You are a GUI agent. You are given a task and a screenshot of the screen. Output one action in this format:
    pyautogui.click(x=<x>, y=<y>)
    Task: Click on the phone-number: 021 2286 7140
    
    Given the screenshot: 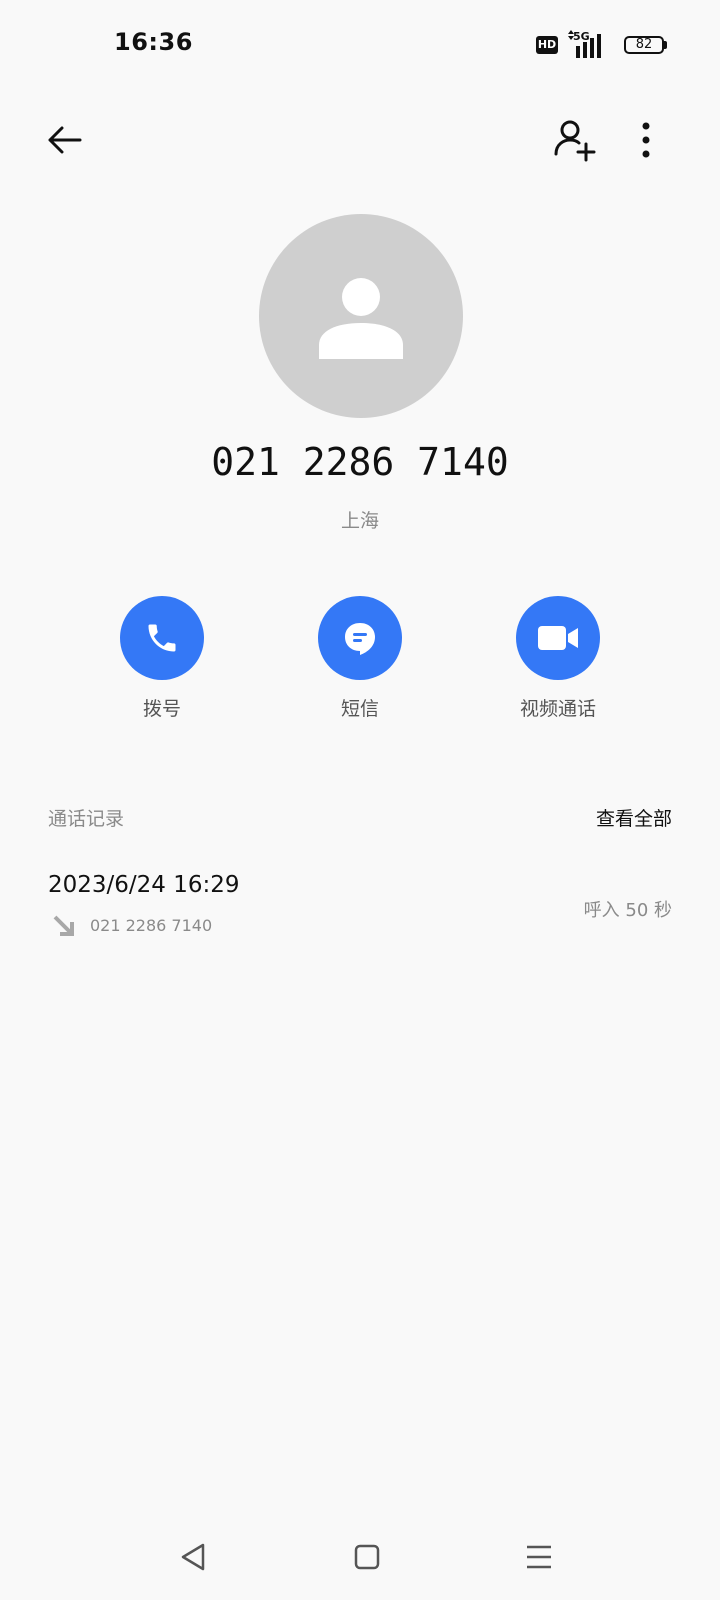 What is the action you would take?
    pyautogui.click(x=360, y=462)
    